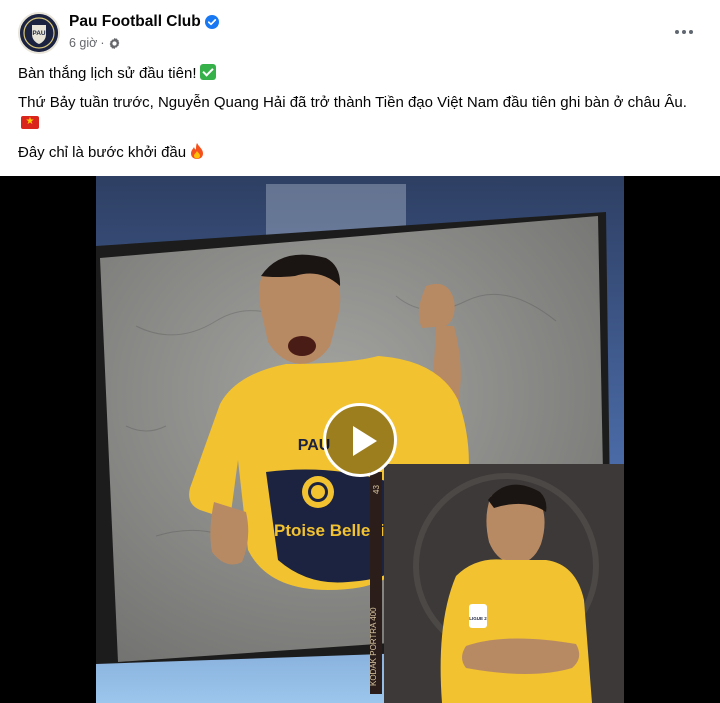 Image resolution: width=720 pixels, height=703 pixels. What do you see at coordinates (360, 30) in the screenshot?
I see `post-header: PAU Pau Football Club 6 giờ ·` at bounding box center [360, 30].